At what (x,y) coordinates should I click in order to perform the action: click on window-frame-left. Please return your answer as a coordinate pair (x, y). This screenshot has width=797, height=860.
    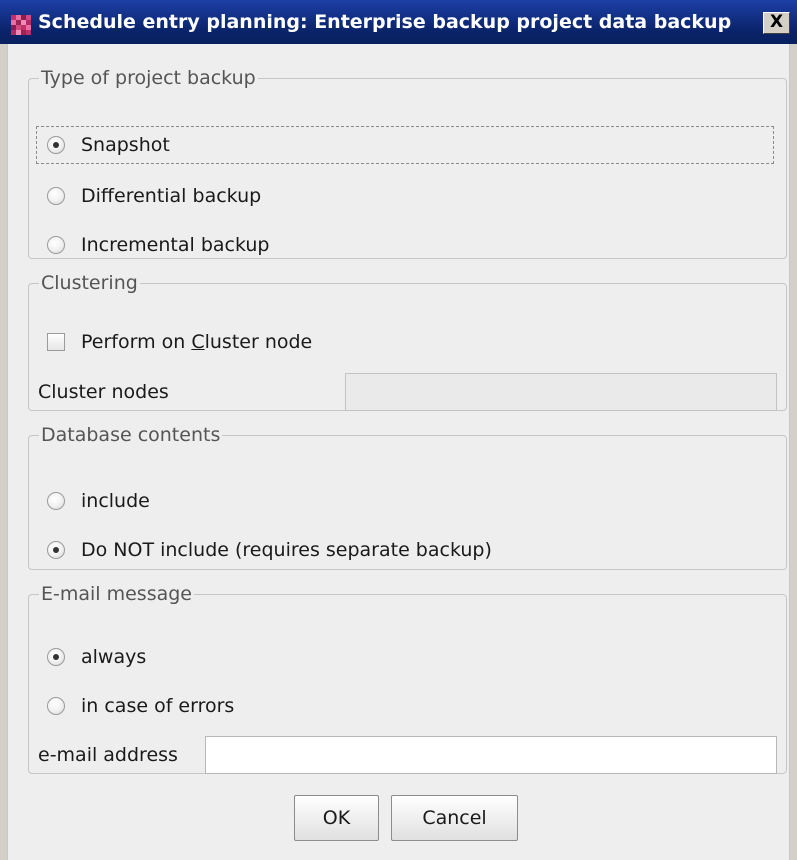
    Looking at the image, I should click on (4, 452).